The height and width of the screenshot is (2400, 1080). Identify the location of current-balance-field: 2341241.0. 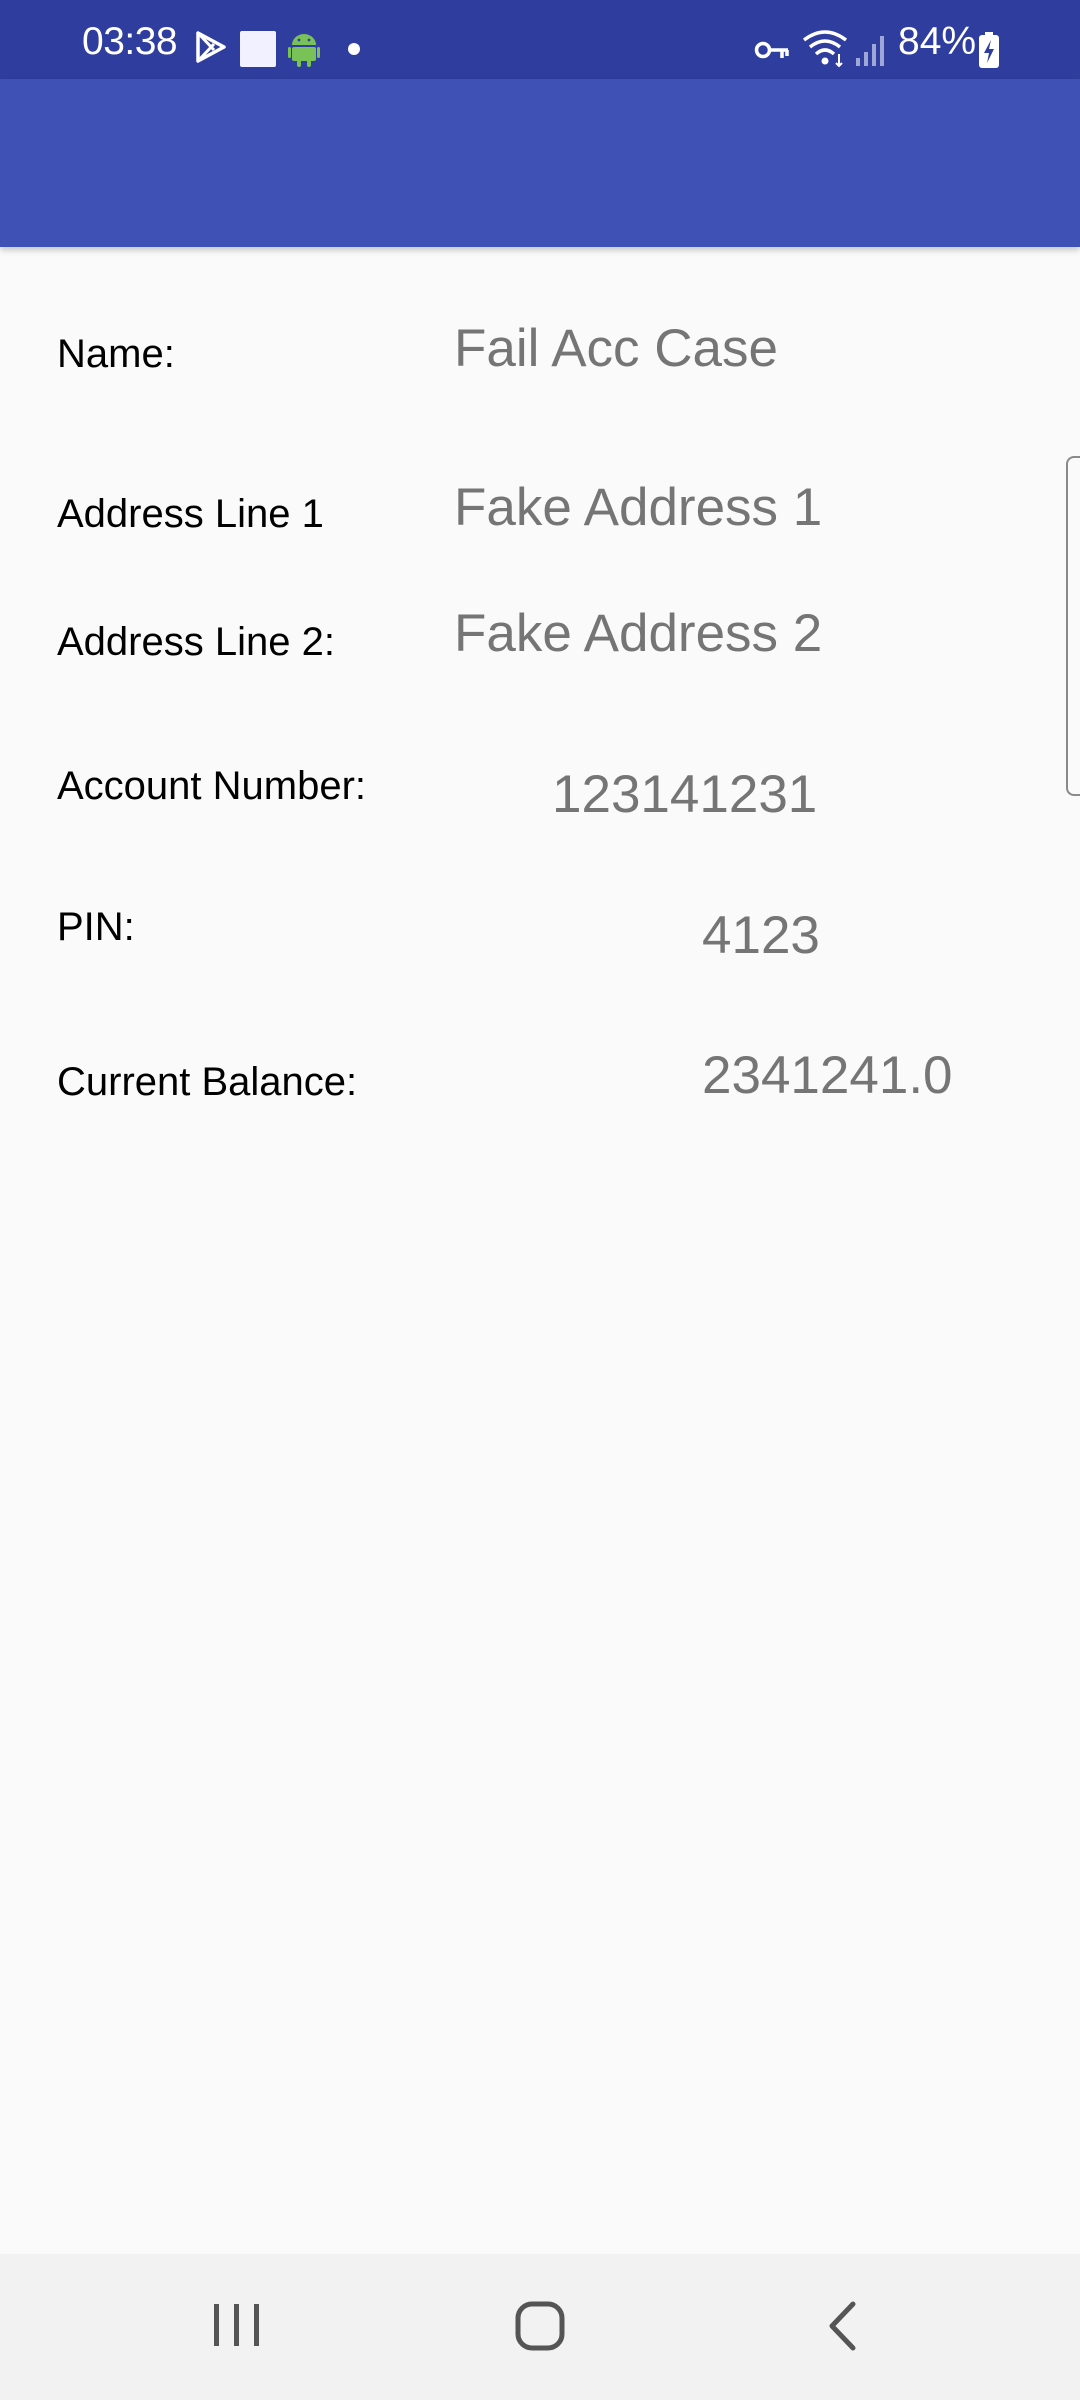
(827, 1075).